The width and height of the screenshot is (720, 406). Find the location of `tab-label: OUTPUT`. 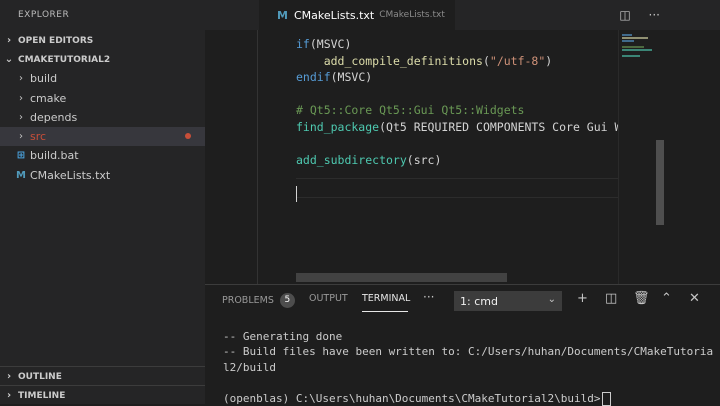

tab-label: OUTPUT is located at coordinates (328, 298).